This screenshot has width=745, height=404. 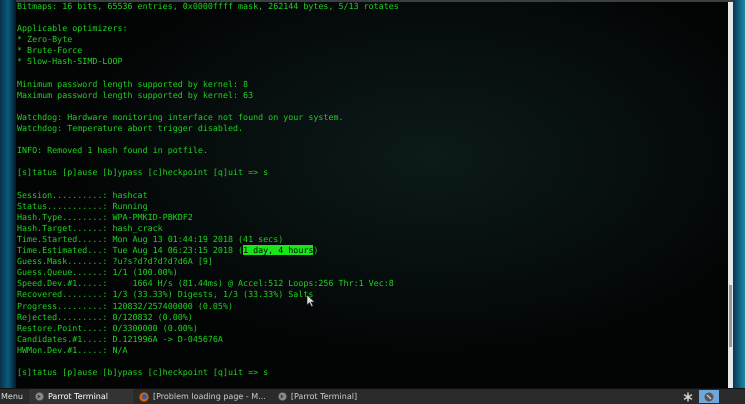 I want to click on terminal-text: Recovered........: 1/3 (33.33%) Digests, 1/3 (33.33%) Salts, so click(x=165, y=294).